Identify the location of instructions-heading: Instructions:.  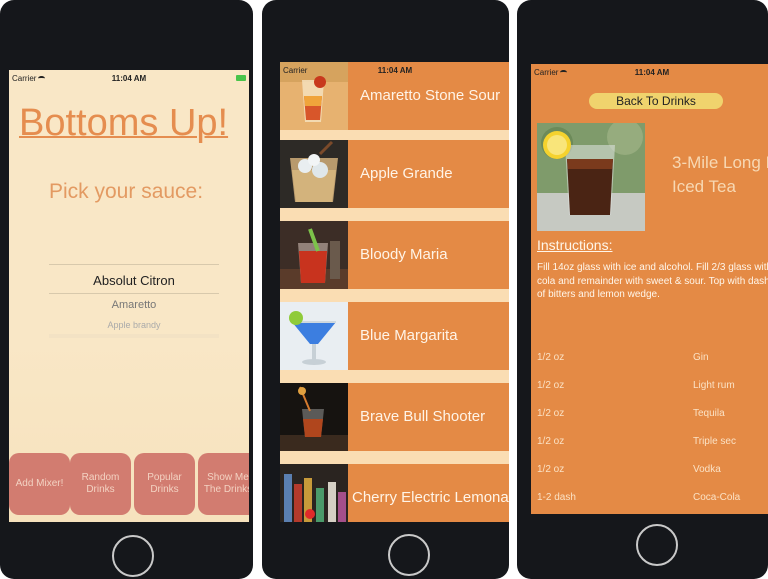
(575, 245).